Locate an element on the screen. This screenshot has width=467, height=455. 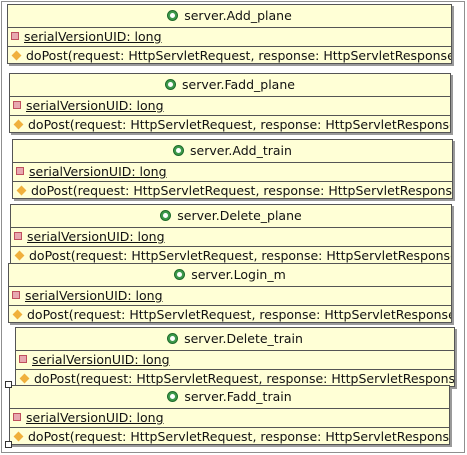
class-name: server.Delete_plane is located at coordinates (239, 215).